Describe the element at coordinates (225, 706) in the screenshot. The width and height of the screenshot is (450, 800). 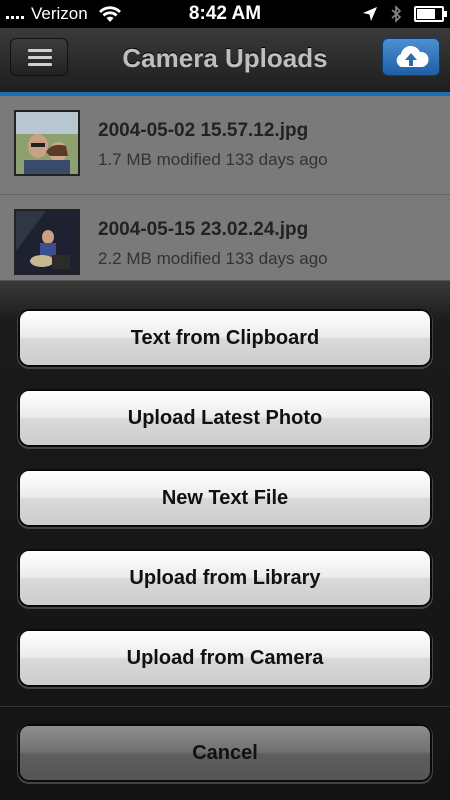
I see `divider` at that location.